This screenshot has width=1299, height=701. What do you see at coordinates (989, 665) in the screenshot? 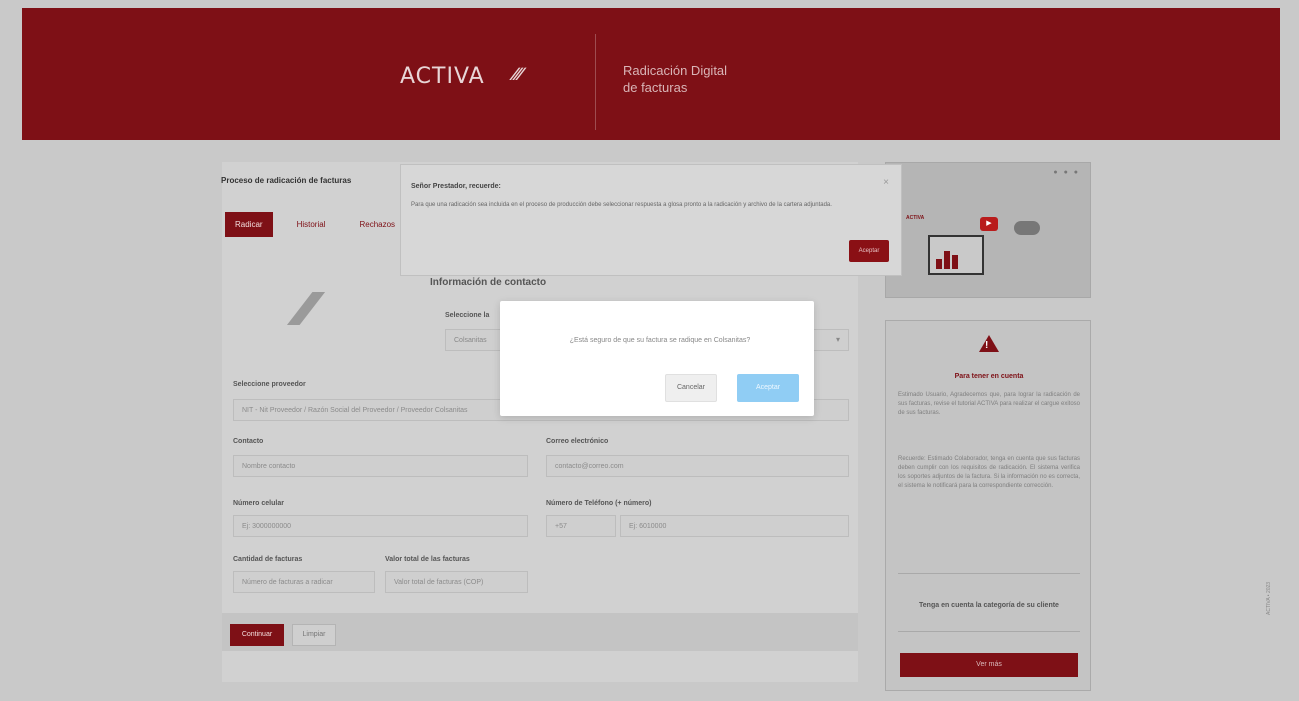
I see `ver-mas-button: Ver más` at bounding box center [989, 665].